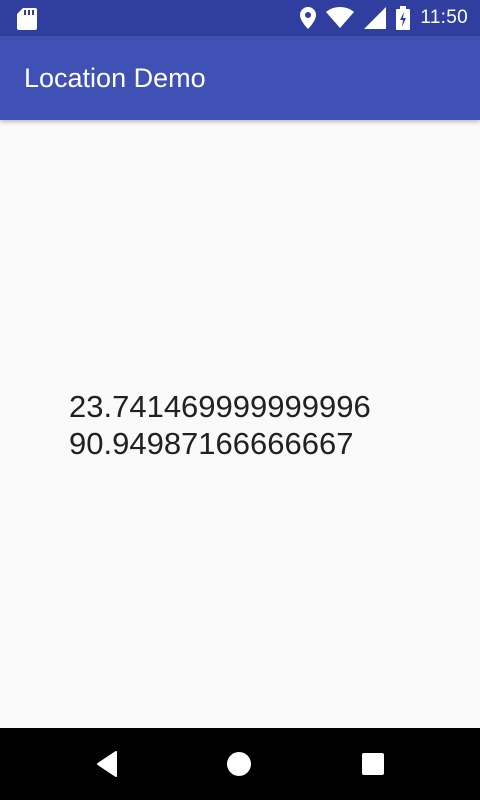 The width and height of the screenshot is (480, 800). I want to click on recents-button, so click(373, 764).